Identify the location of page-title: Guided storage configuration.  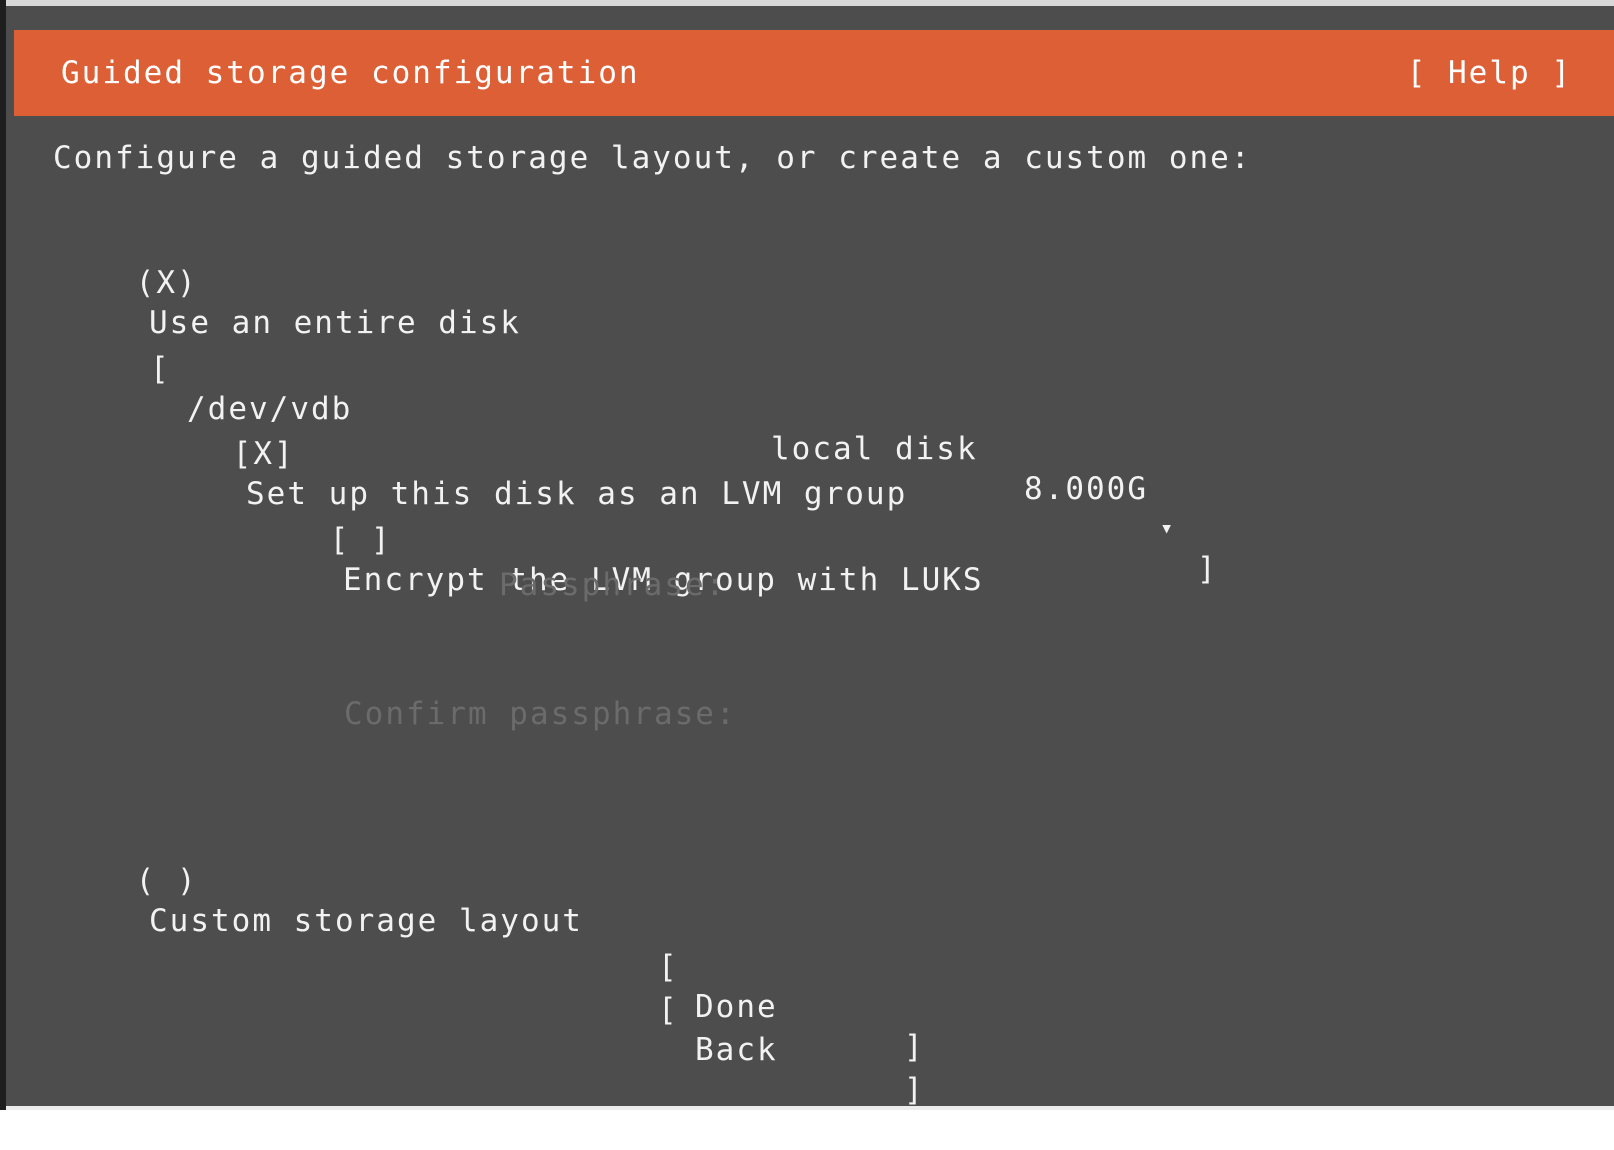
(350, 73).